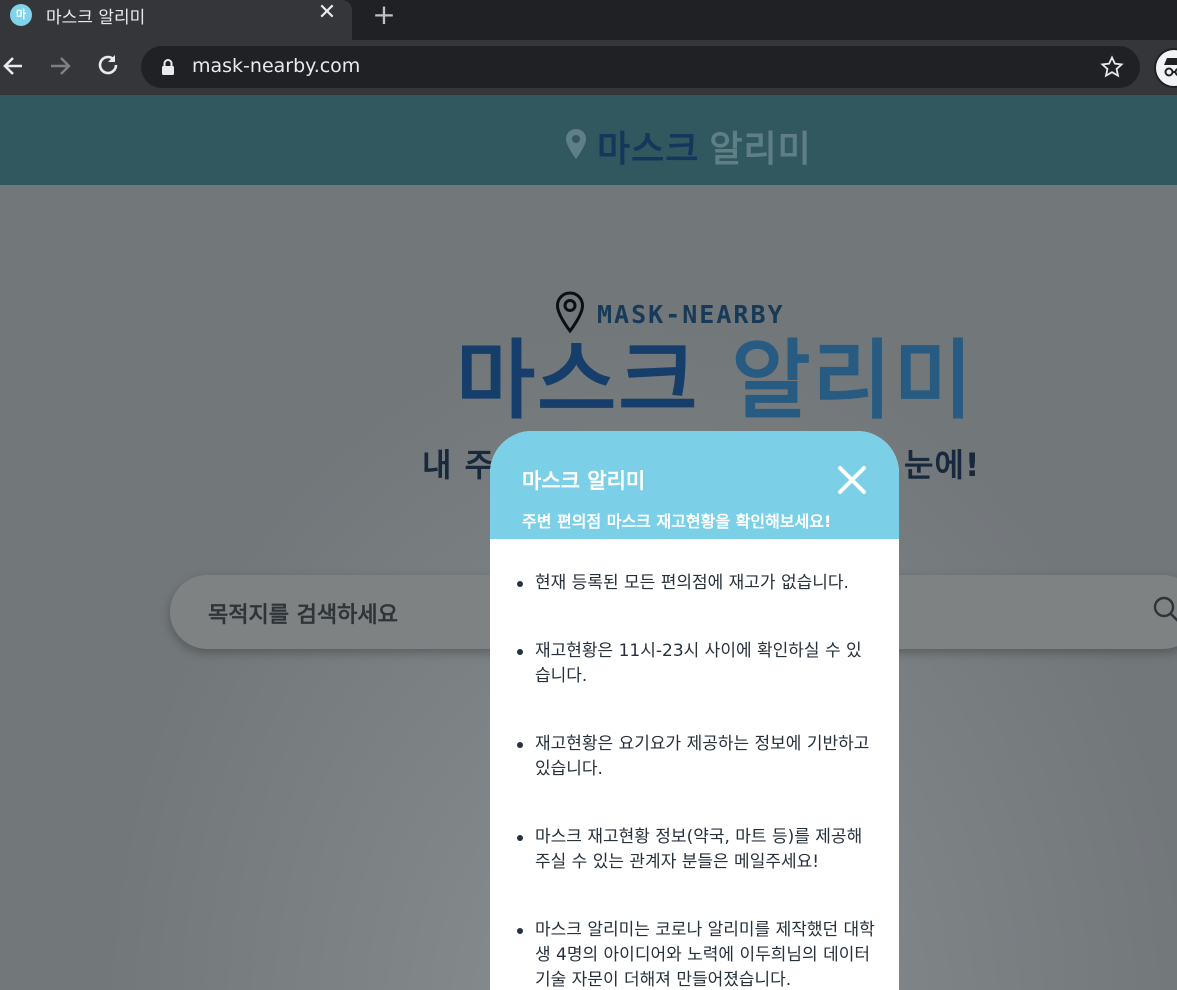 Image resolution: width=1177 pixels, height=990 pixels. Describe the element at coordinates (942, 465) in the screenshot. I see `hero-tagline-right: 눈에!` at that location.